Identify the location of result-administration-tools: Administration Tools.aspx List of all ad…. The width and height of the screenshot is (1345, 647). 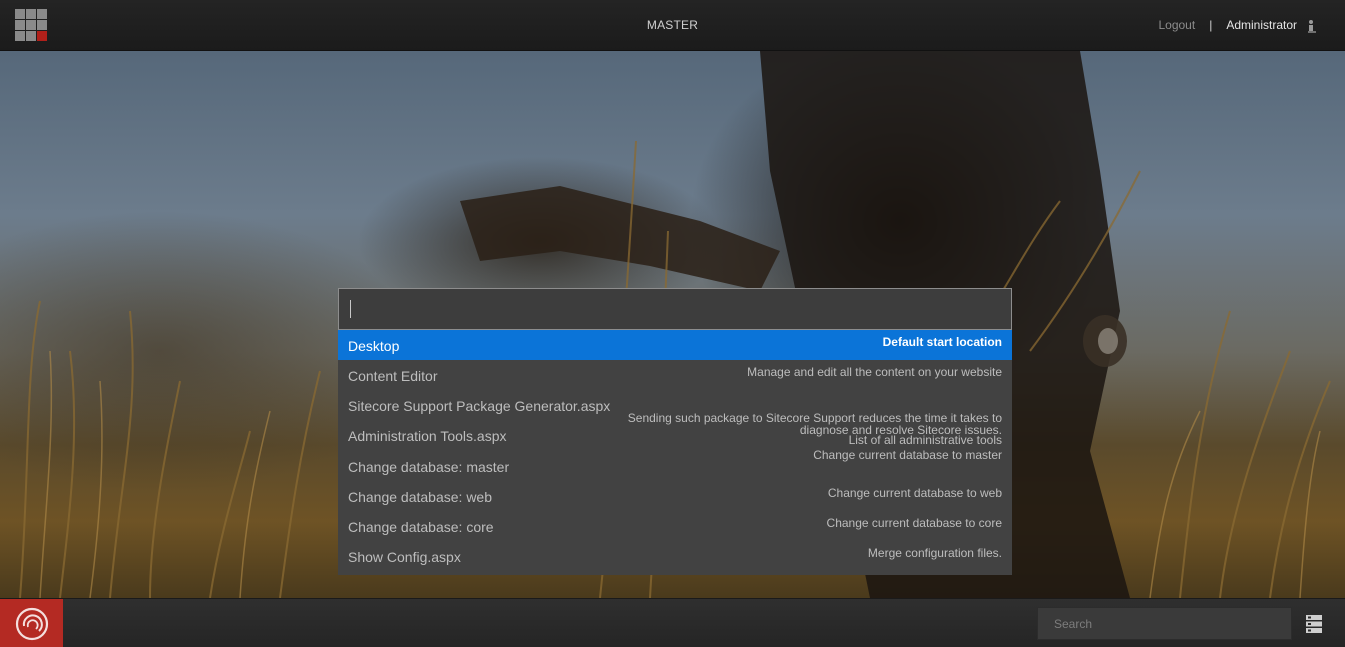
(675, 435).